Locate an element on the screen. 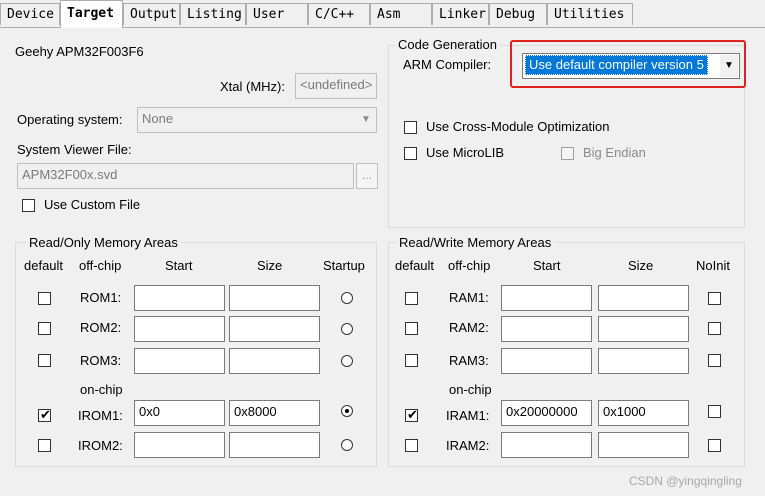 The height and width of the screenshot is (496, 765). irom1-label: IROM1: is located at coordinates (100, 415).